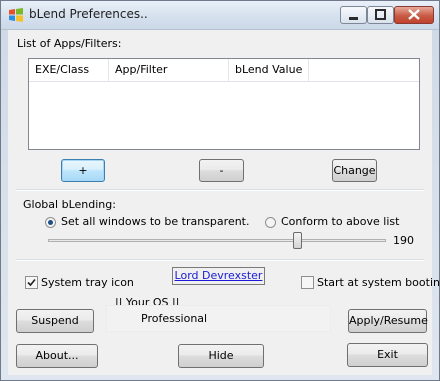 The image size is (440, 381). I want to click on system-tray-checkbox, so click(31, 282).